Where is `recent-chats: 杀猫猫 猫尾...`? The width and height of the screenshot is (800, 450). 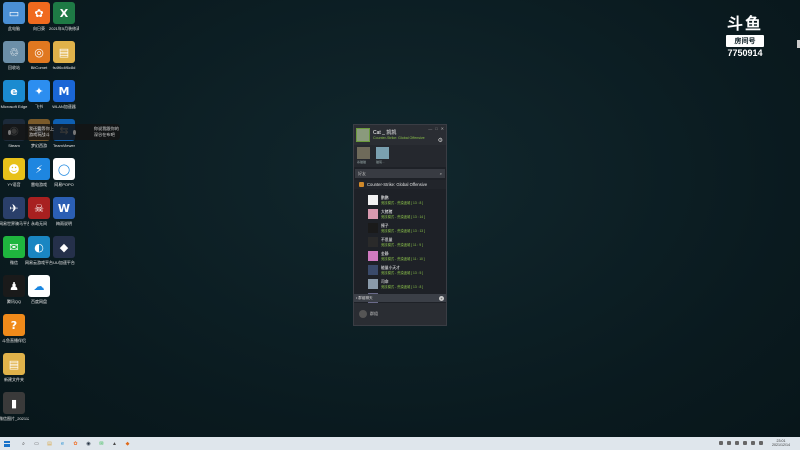 recent-chats: 杀猫猫 猫尾... is located at coordinates (400, 156).